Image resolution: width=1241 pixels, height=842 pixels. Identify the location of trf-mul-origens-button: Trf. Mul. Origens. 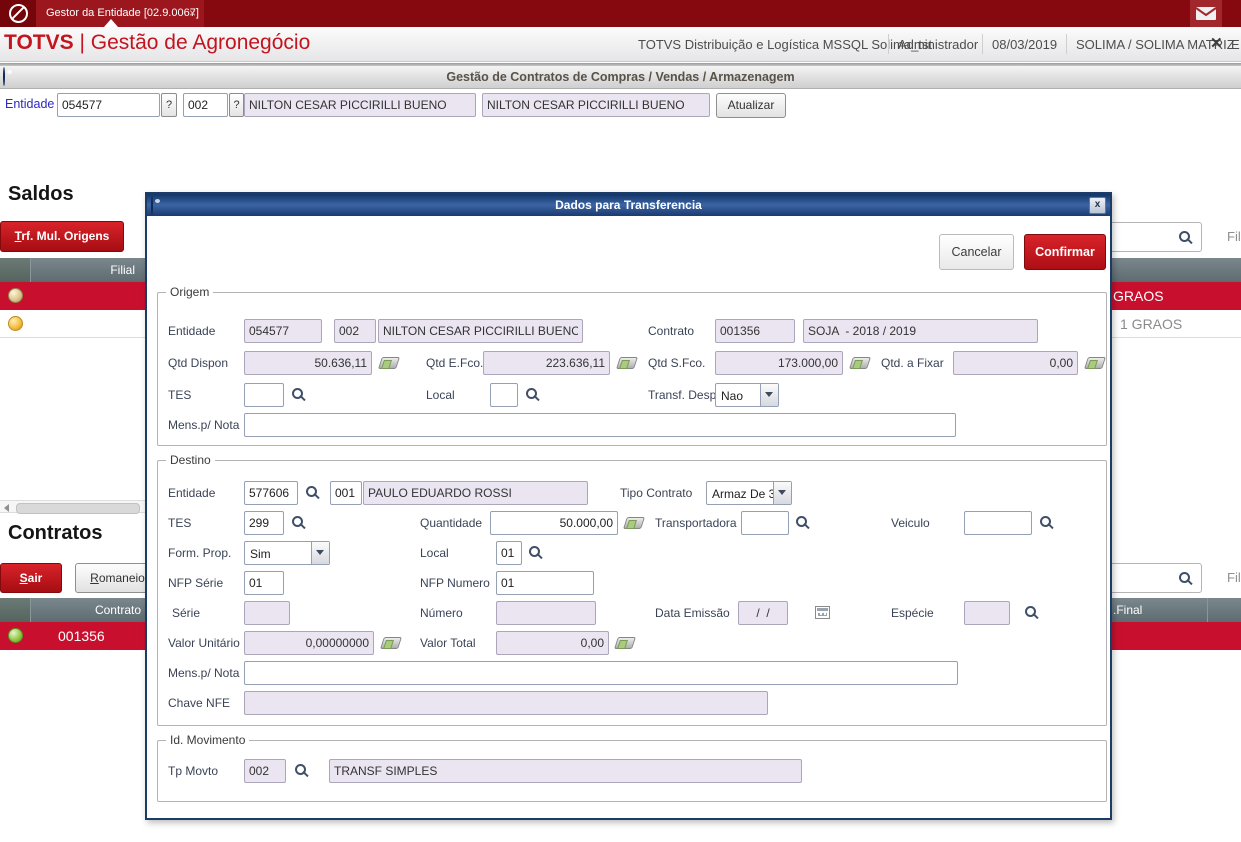
(62, 236).